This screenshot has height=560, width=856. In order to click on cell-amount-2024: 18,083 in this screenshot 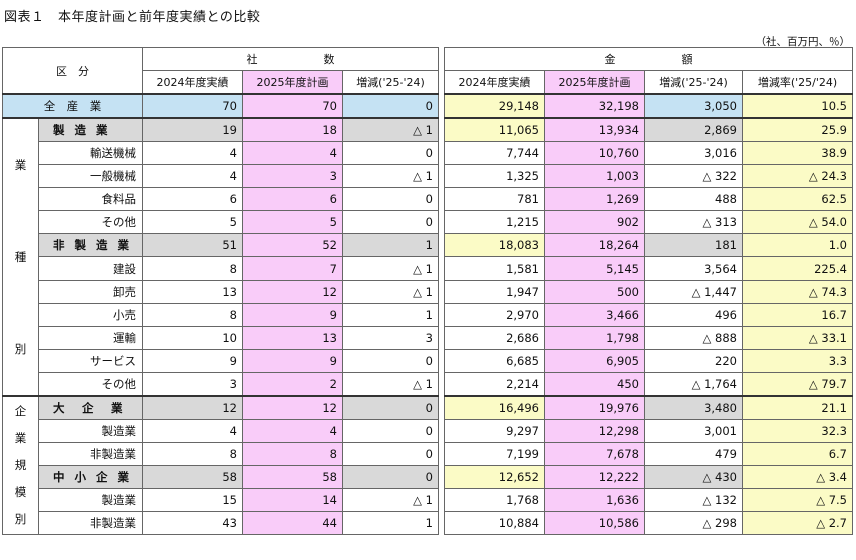, I will do `click(494, 245)`.